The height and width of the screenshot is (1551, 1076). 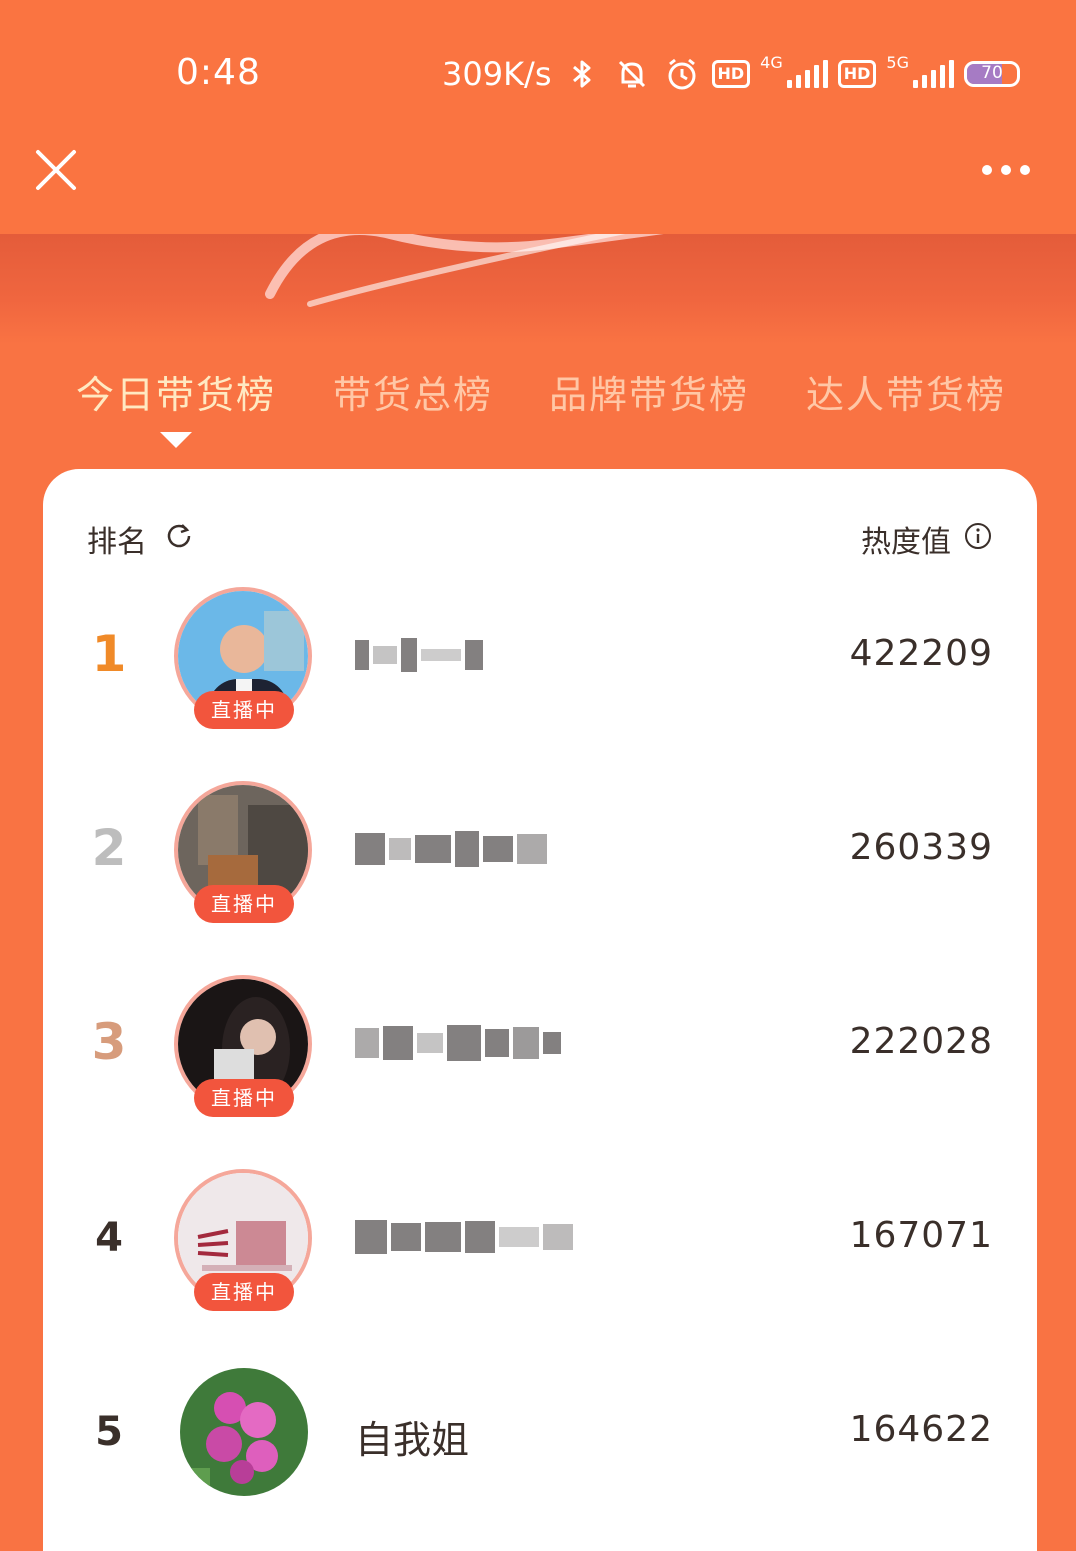 I want to click on tab-influencer: 达人带货榜, so click(x=906, y=391).